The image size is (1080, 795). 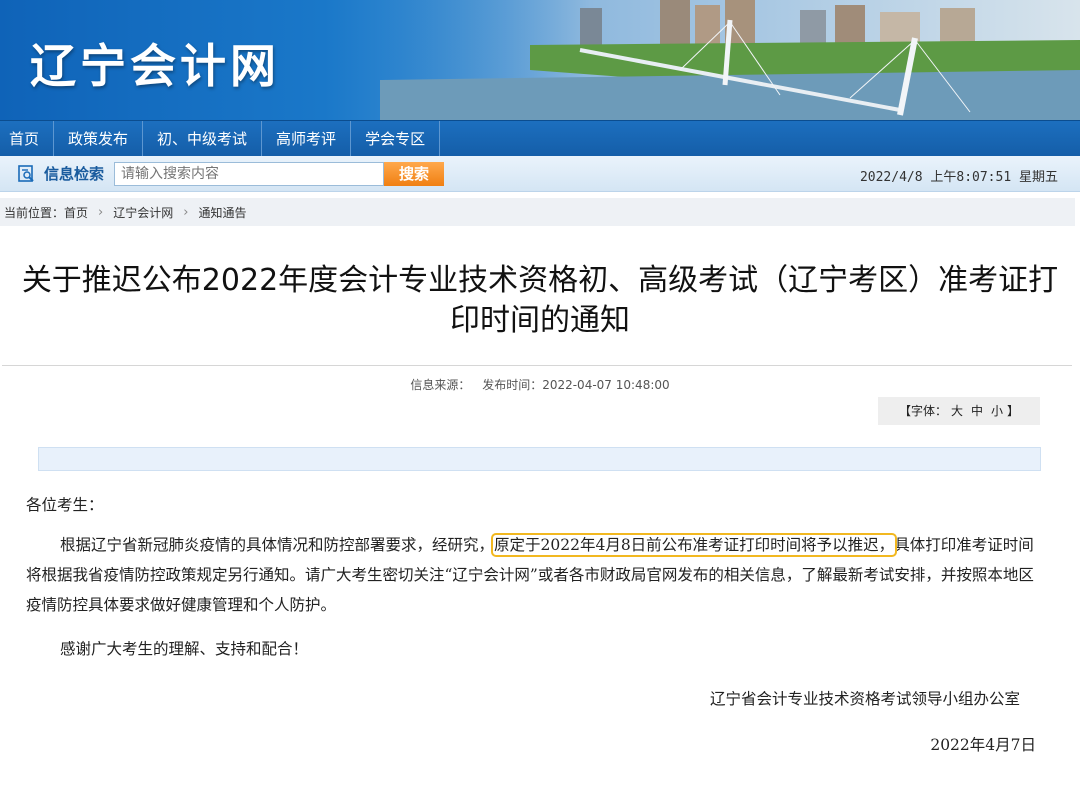 I want to click on publish-time: 发布时间：2022-04-07 10:48:00, so click(x=576, y=385).